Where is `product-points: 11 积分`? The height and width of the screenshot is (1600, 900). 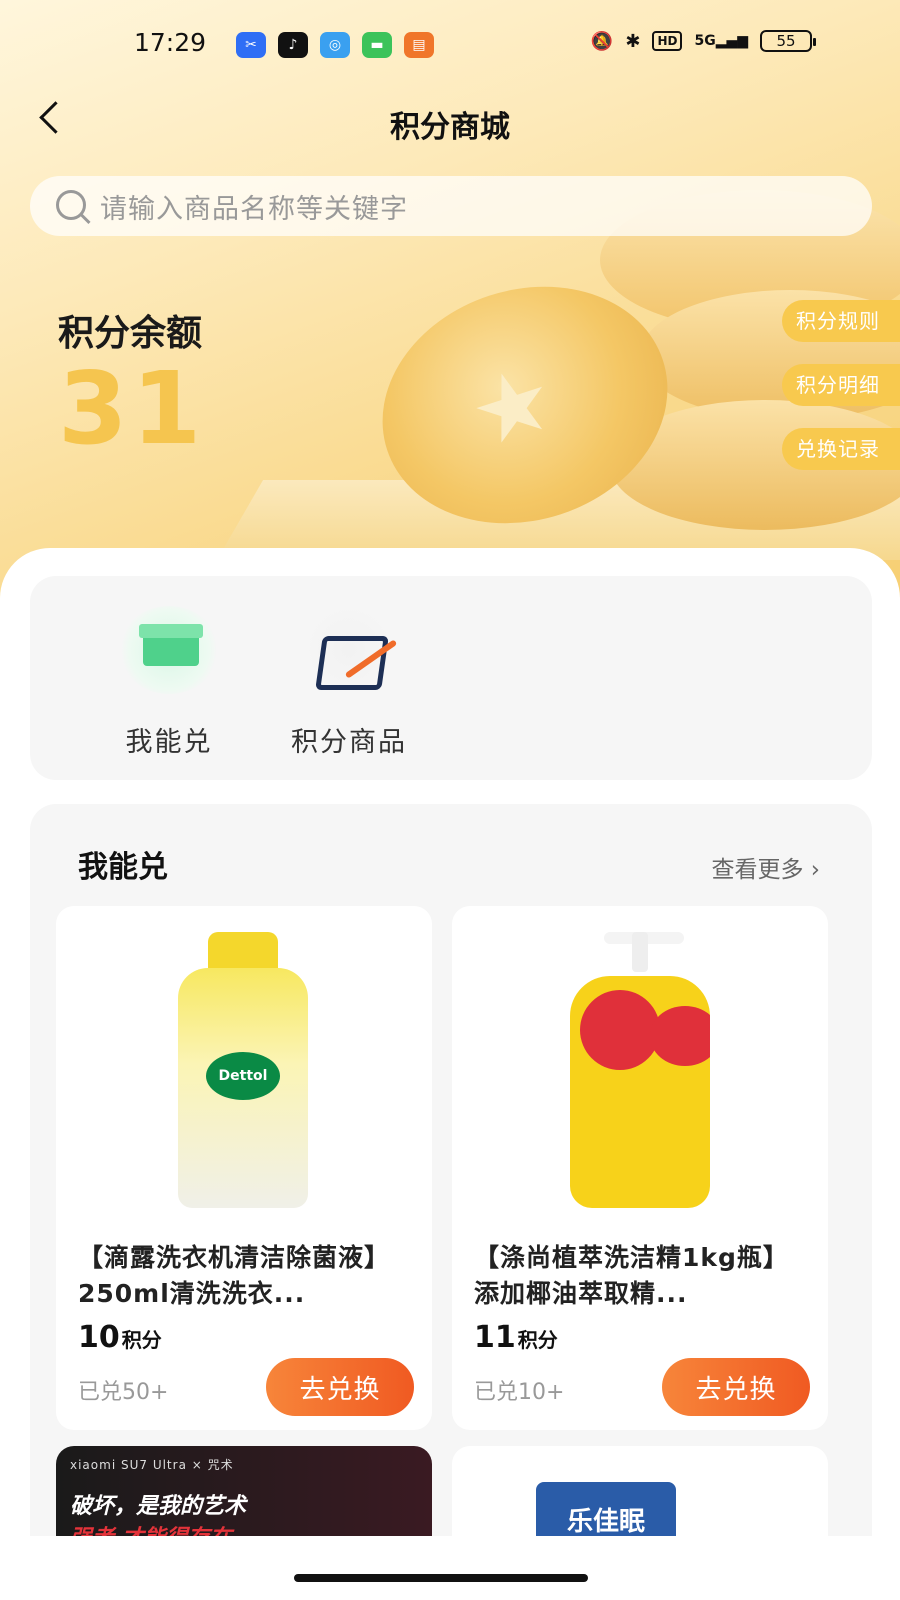 product-points: 11 积分 is located at coordinates (516, 1337).